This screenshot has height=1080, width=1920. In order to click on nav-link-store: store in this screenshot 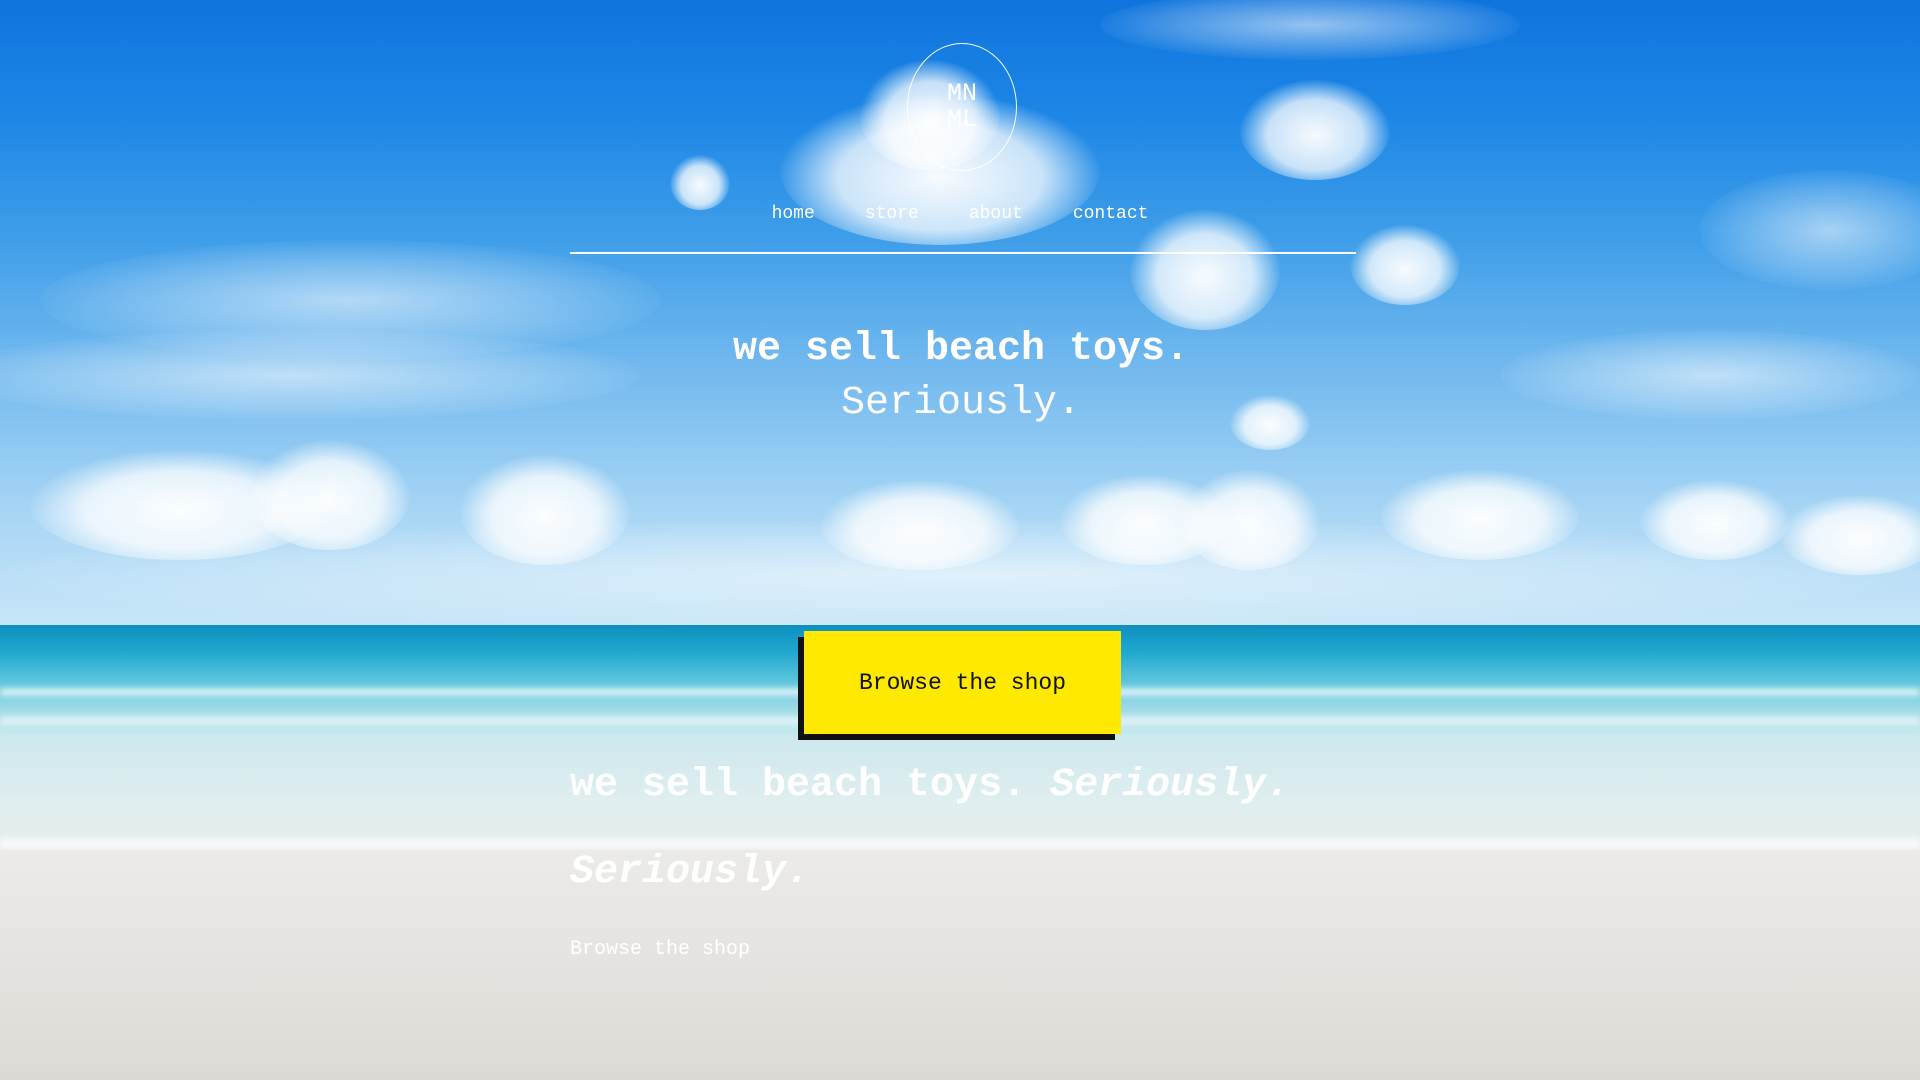, I will do `click(892, 214)`.